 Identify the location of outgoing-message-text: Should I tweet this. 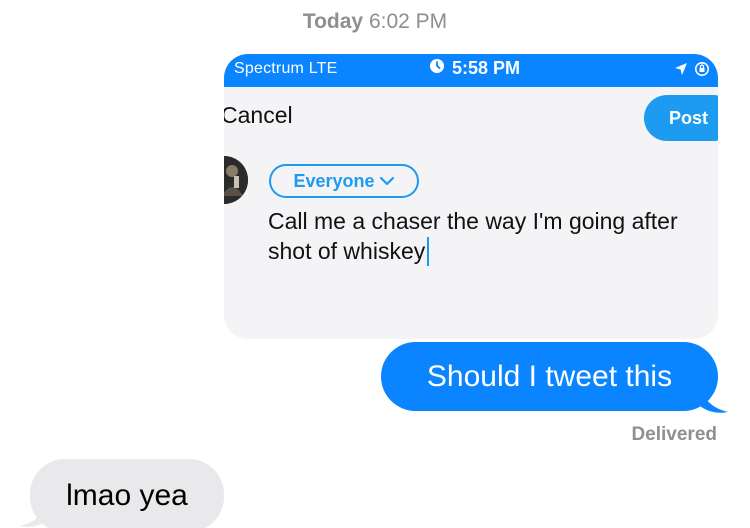
(549, 376).